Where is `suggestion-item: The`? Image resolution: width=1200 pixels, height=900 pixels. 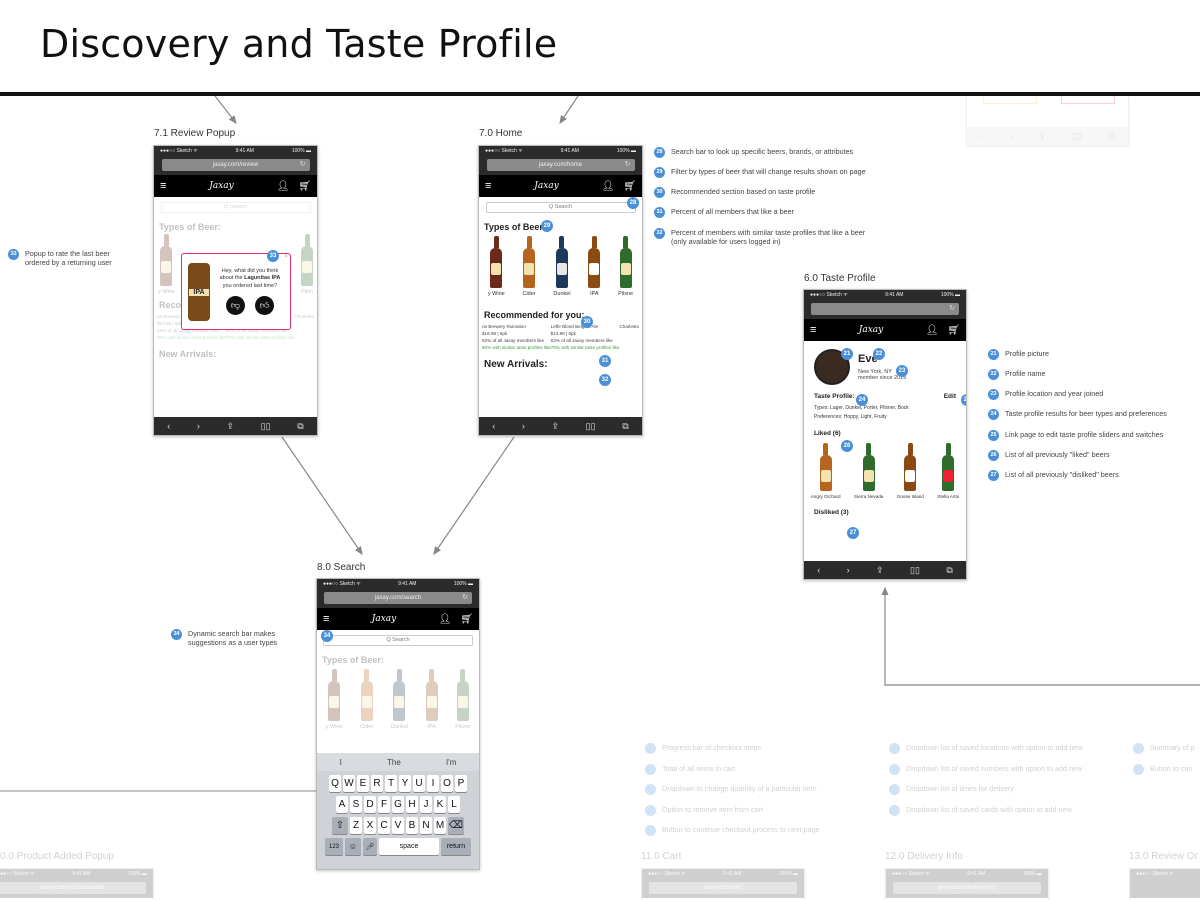
suggestion-item: The is located at coordinates (394, 762).